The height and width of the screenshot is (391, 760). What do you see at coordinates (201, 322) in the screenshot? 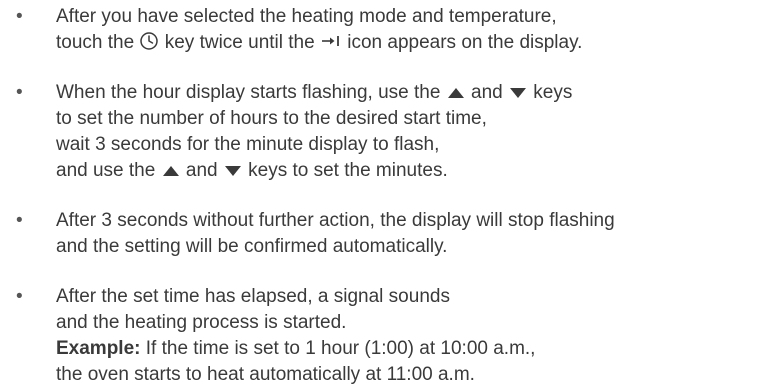
I see `text-segment: and the heating process is started.` at bounding box center [201, 322].